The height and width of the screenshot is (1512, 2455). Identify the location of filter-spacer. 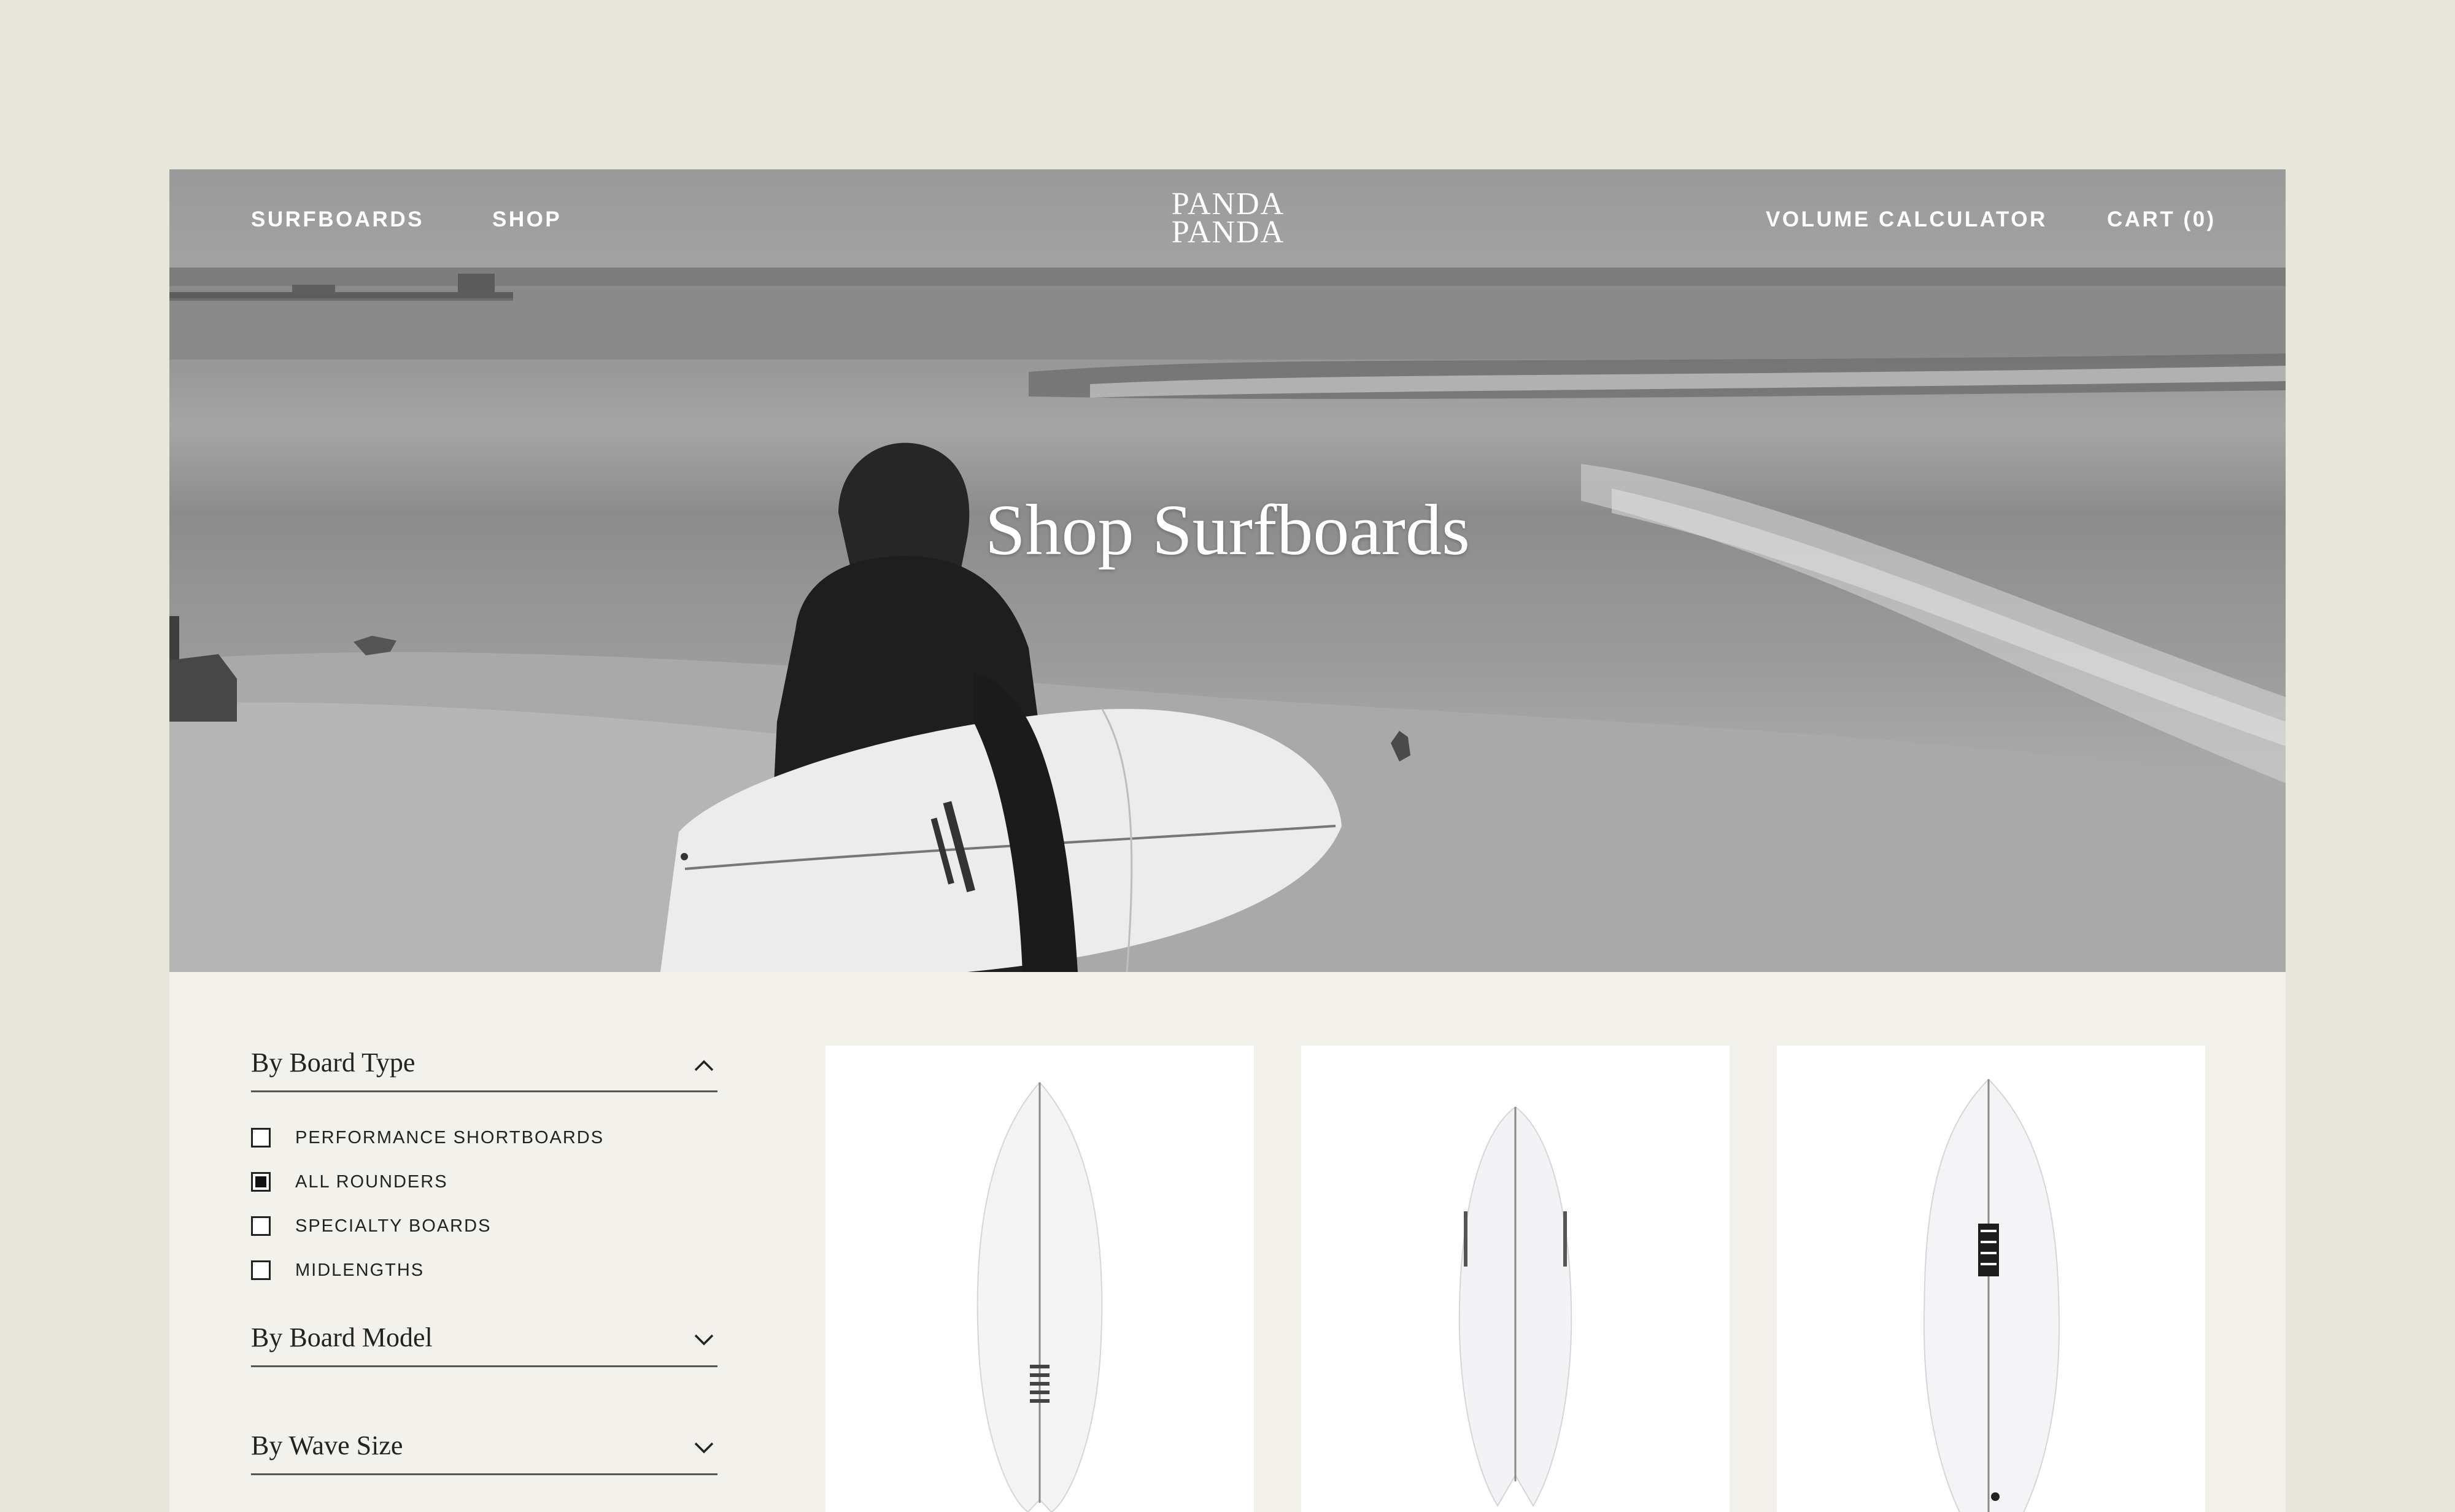
(484, 1395).